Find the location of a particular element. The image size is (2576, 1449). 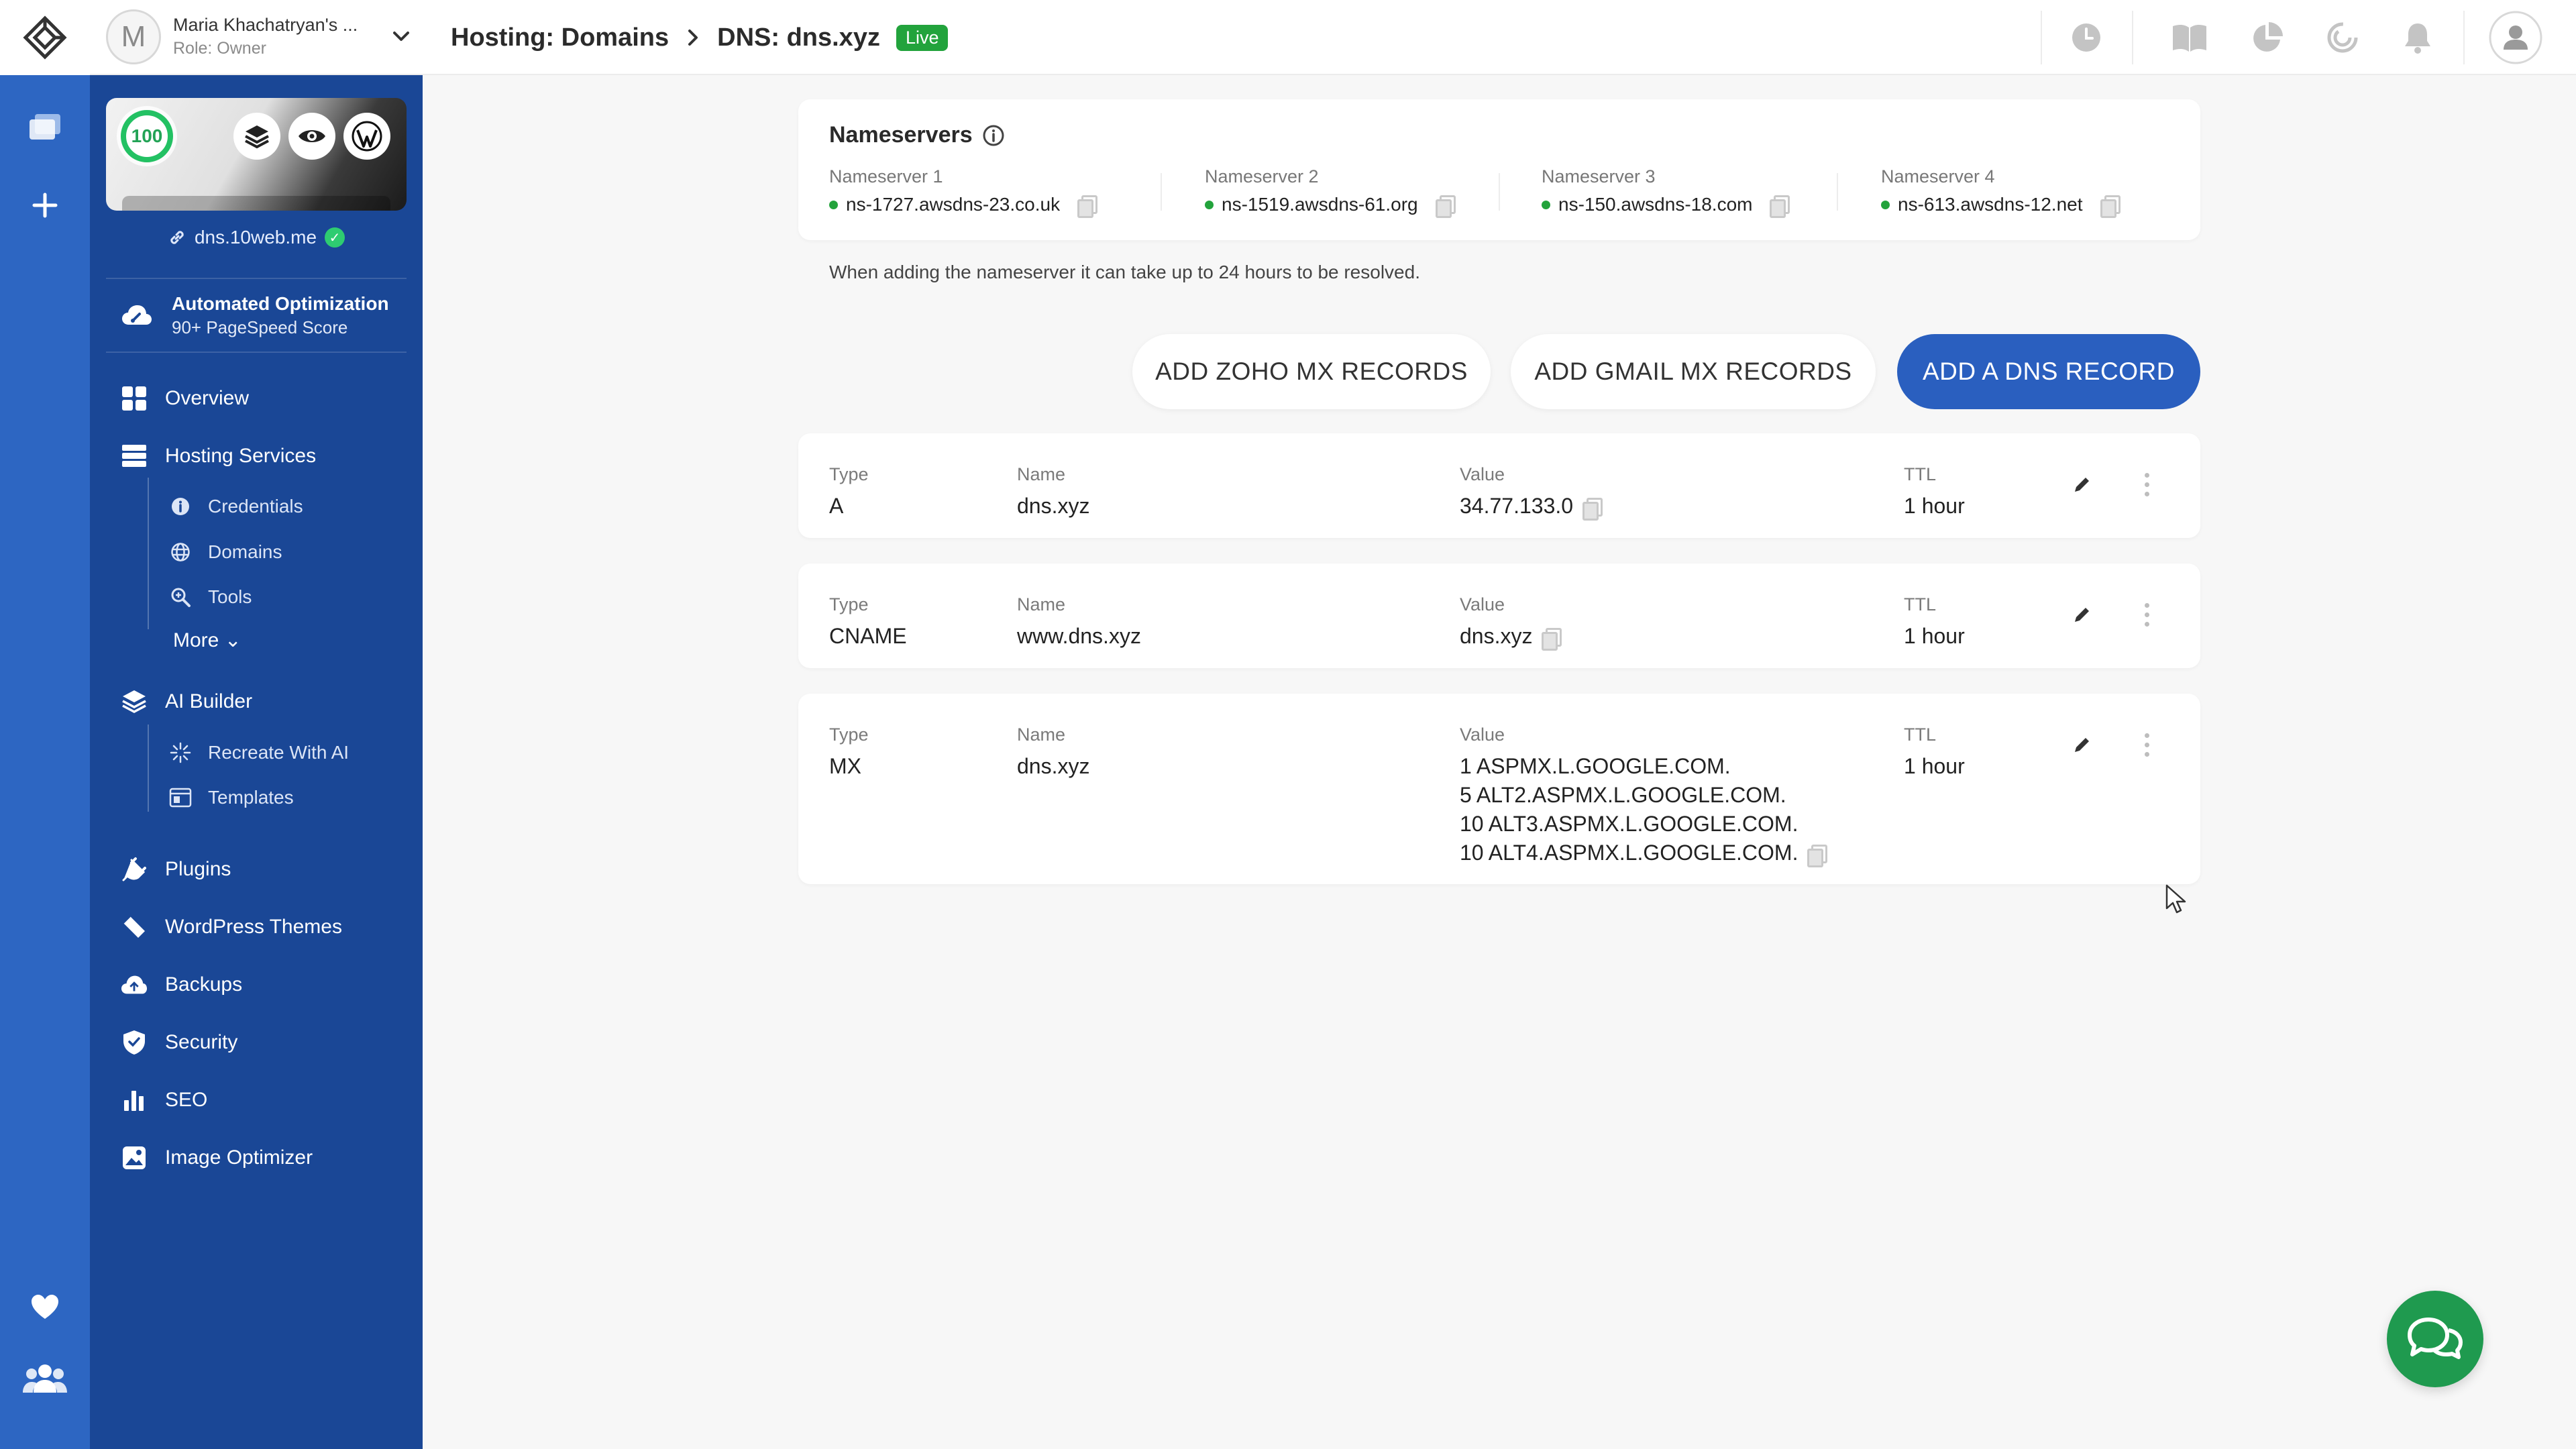

sidebar-item-label: Tools is located at coordinates (230, 596).